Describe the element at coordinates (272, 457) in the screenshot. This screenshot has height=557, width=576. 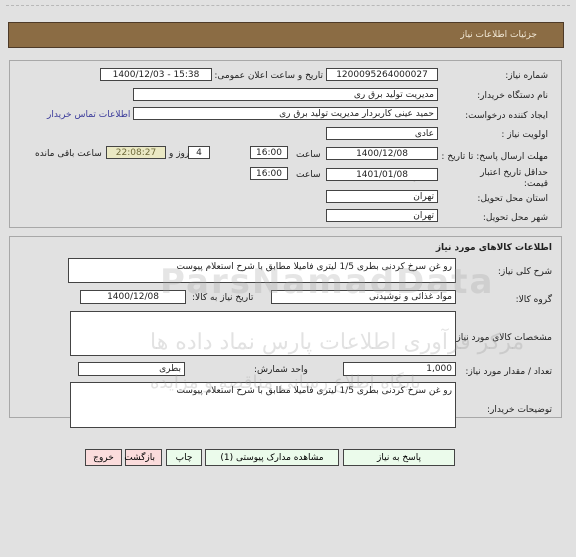
I see `view-attachments-button: مشاهده مدارک پیوستی (1)` at that location.